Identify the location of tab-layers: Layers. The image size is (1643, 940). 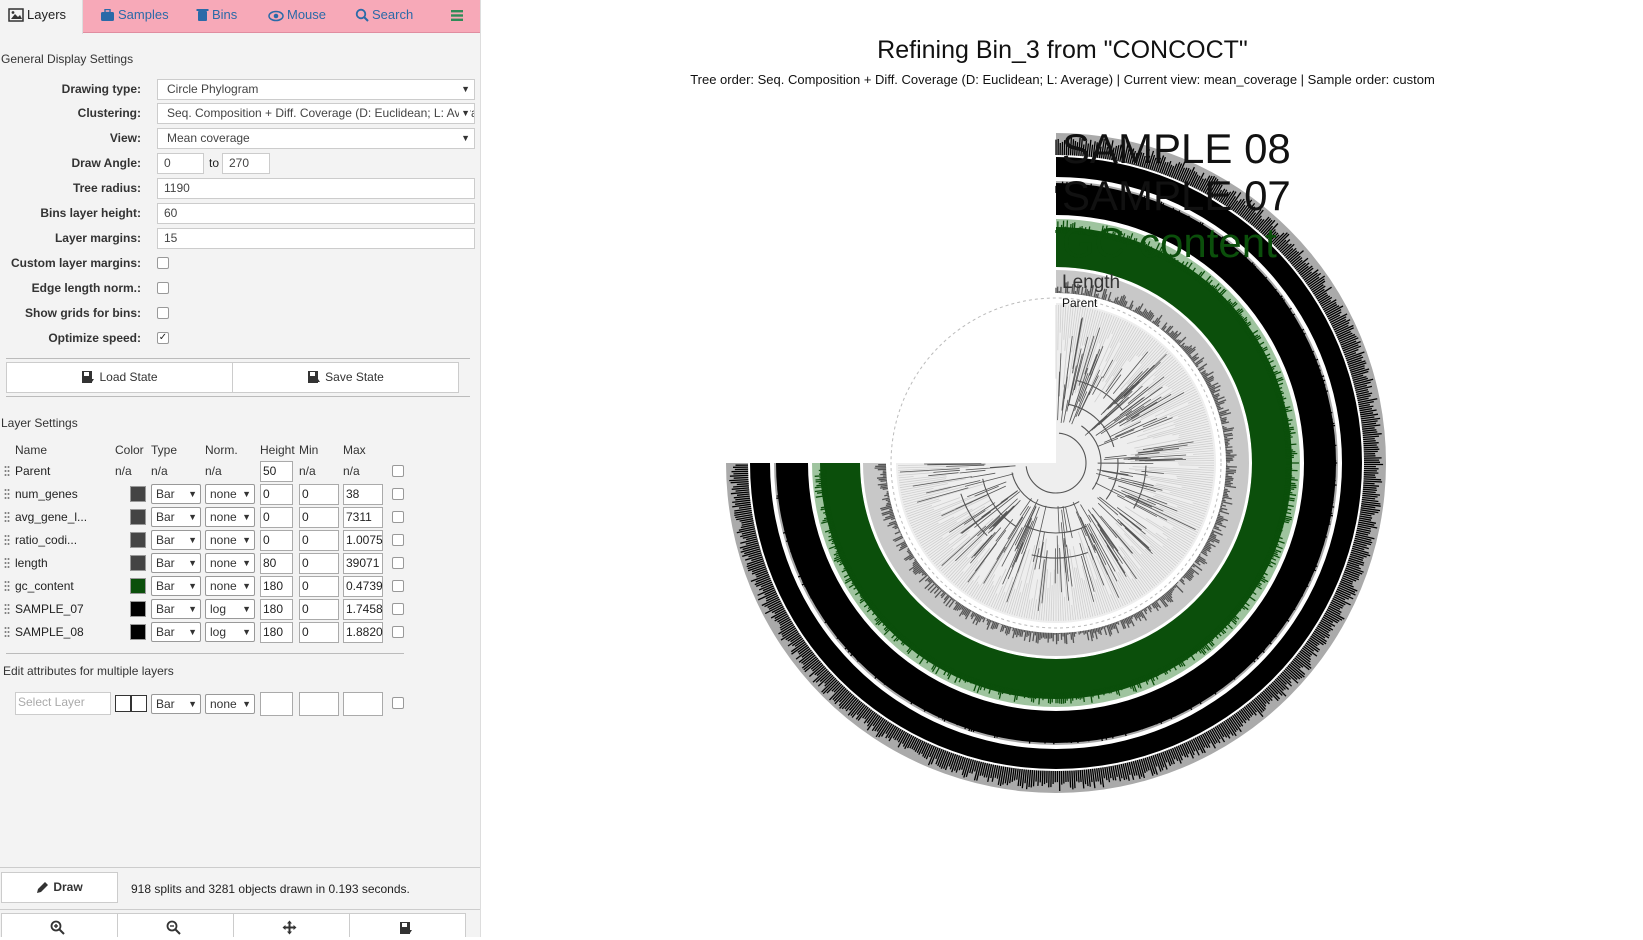
(41, 17).